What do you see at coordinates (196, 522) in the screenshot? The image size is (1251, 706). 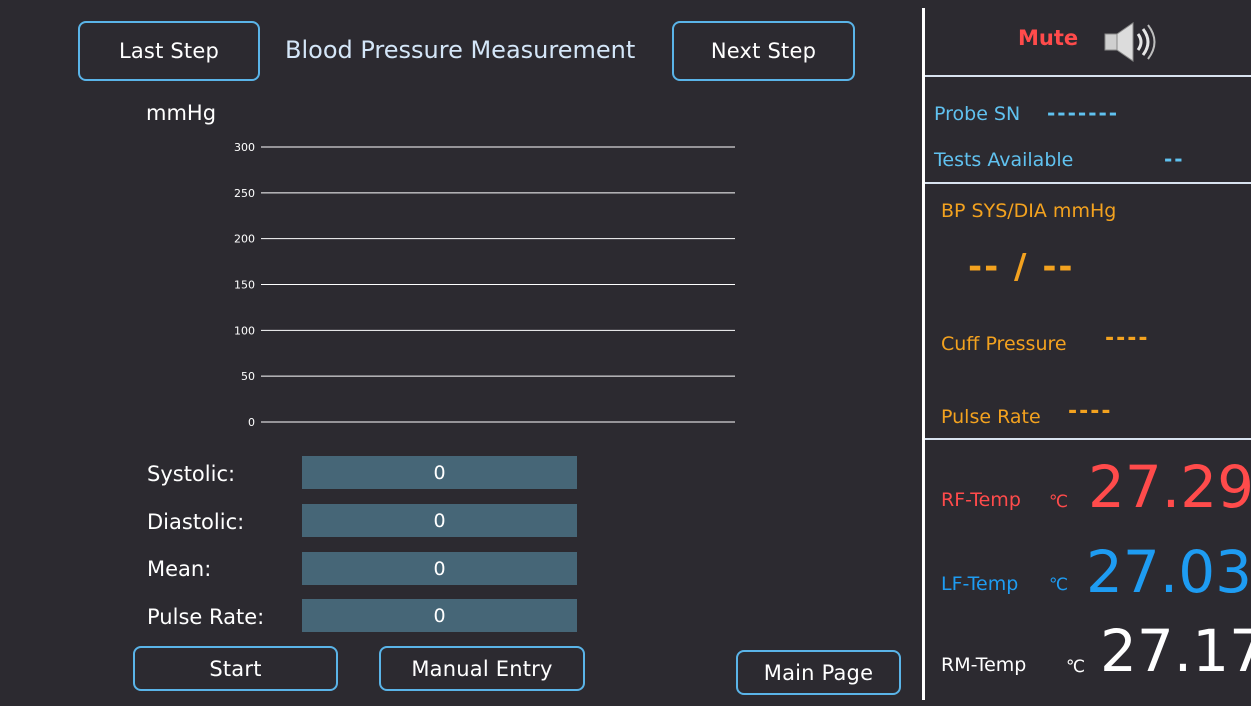 I see `diastolic-label: Diastolic:` at bounding box center [196, 522].